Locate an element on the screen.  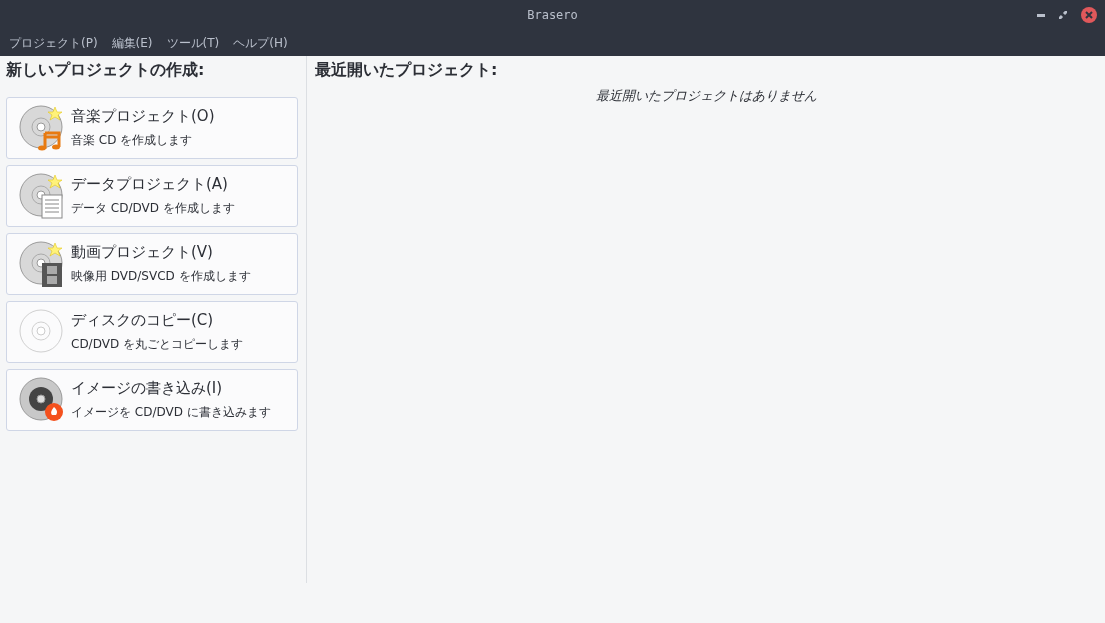
project-title: 音楽プロジェクト(O) is located at coordinates (143, 116).